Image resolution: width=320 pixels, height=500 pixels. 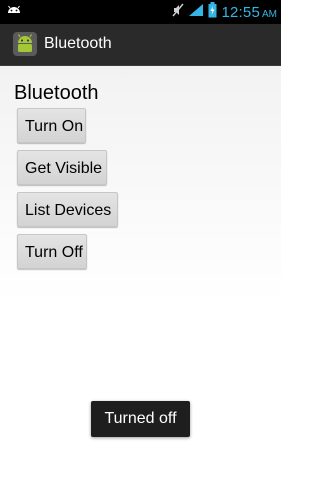 I want to click on android-icon, so click(x=14, y=14).